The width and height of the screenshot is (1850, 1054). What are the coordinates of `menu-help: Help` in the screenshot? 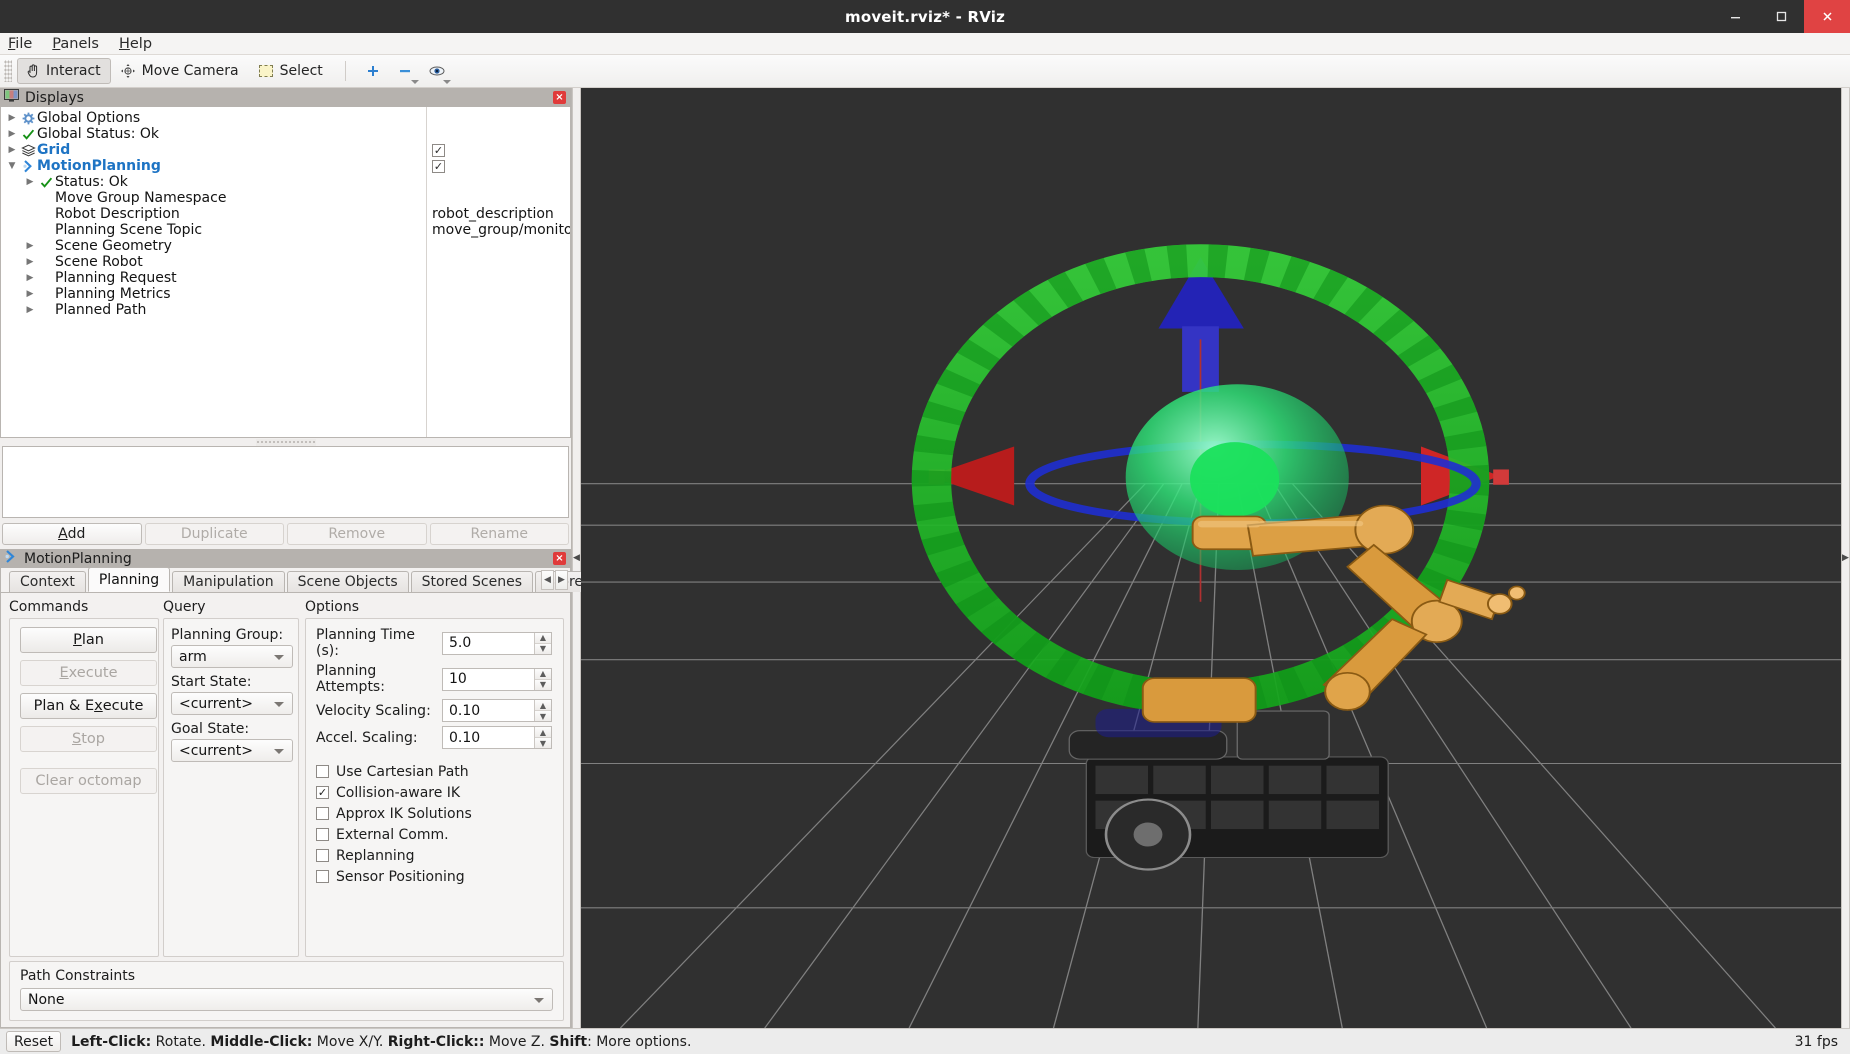 It's located at (135, 44).